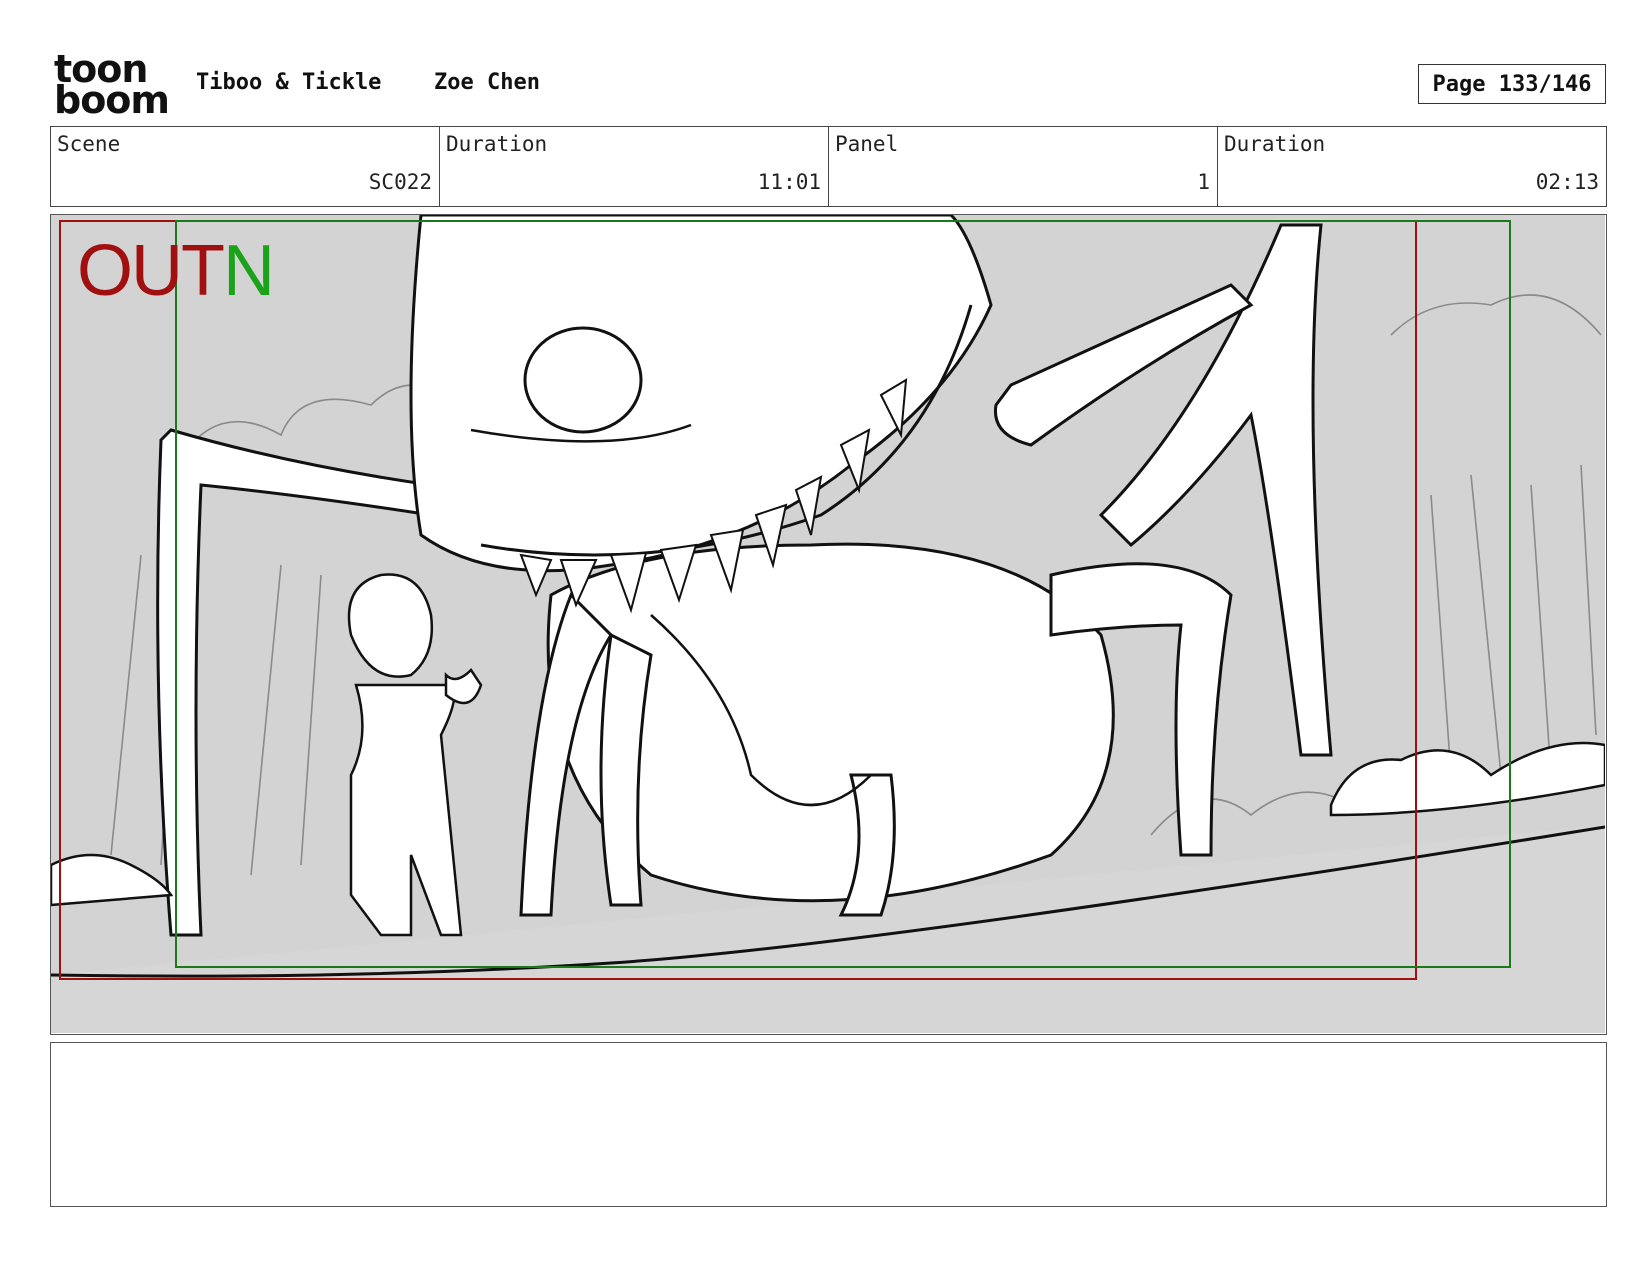 This screenshot has height=1275, width=1650. I want to click on in-text: N, so click(248, 271).